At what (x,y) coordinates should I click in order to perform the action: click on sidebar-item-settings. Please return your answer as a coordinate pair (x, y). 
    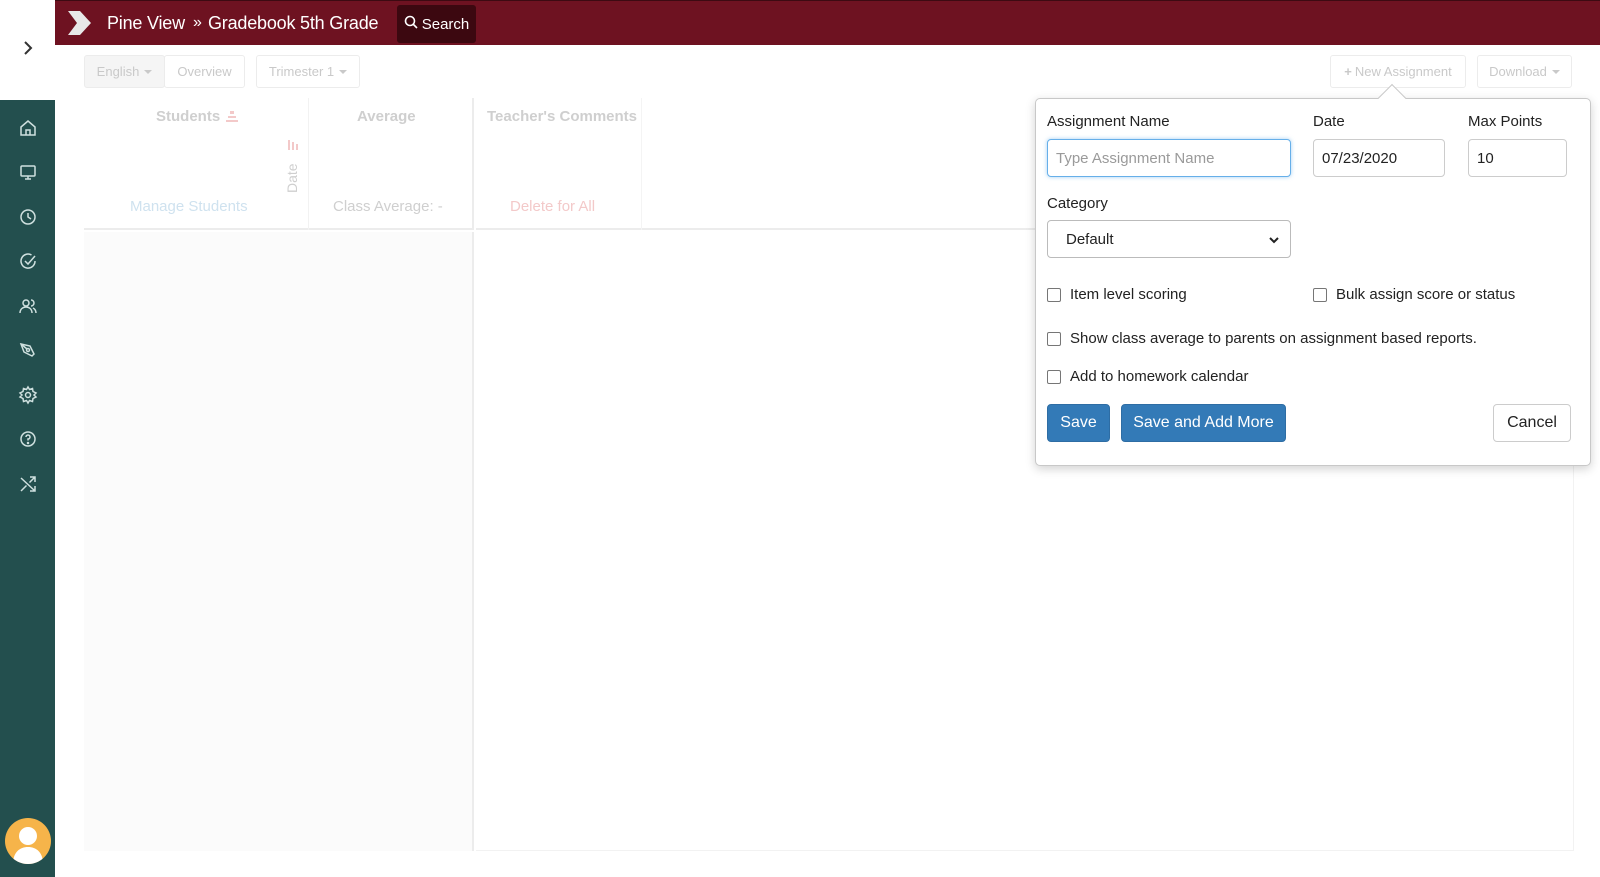
    Looking at the image, I should click on (27, 397).